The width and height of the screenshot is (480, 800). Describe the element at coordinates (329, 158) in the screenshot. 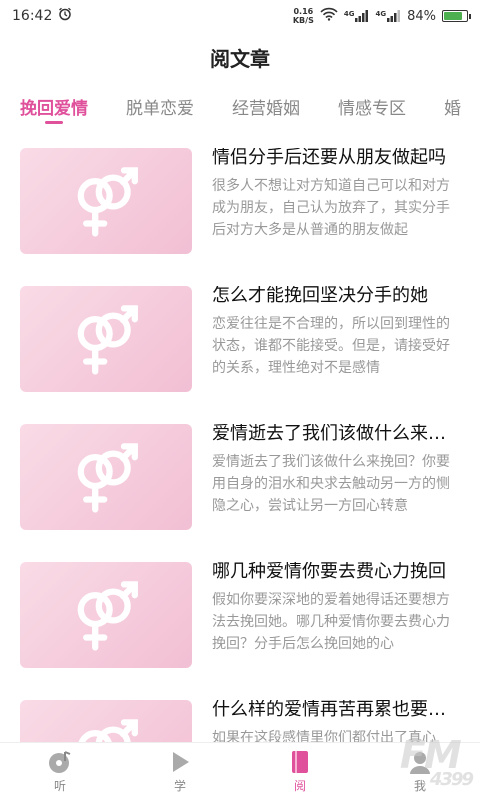

I see `article-title: 情侣分手后还要从朋友做起吗` at that location.